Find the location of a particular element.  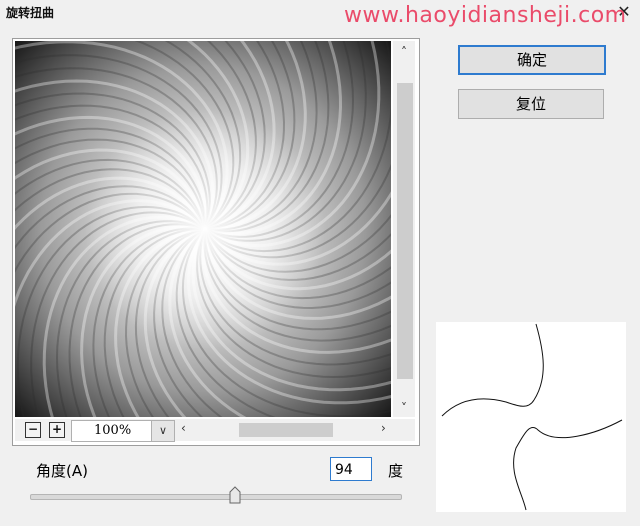

scroll-up-icon: ˄ is located at coordinates (404, 52).